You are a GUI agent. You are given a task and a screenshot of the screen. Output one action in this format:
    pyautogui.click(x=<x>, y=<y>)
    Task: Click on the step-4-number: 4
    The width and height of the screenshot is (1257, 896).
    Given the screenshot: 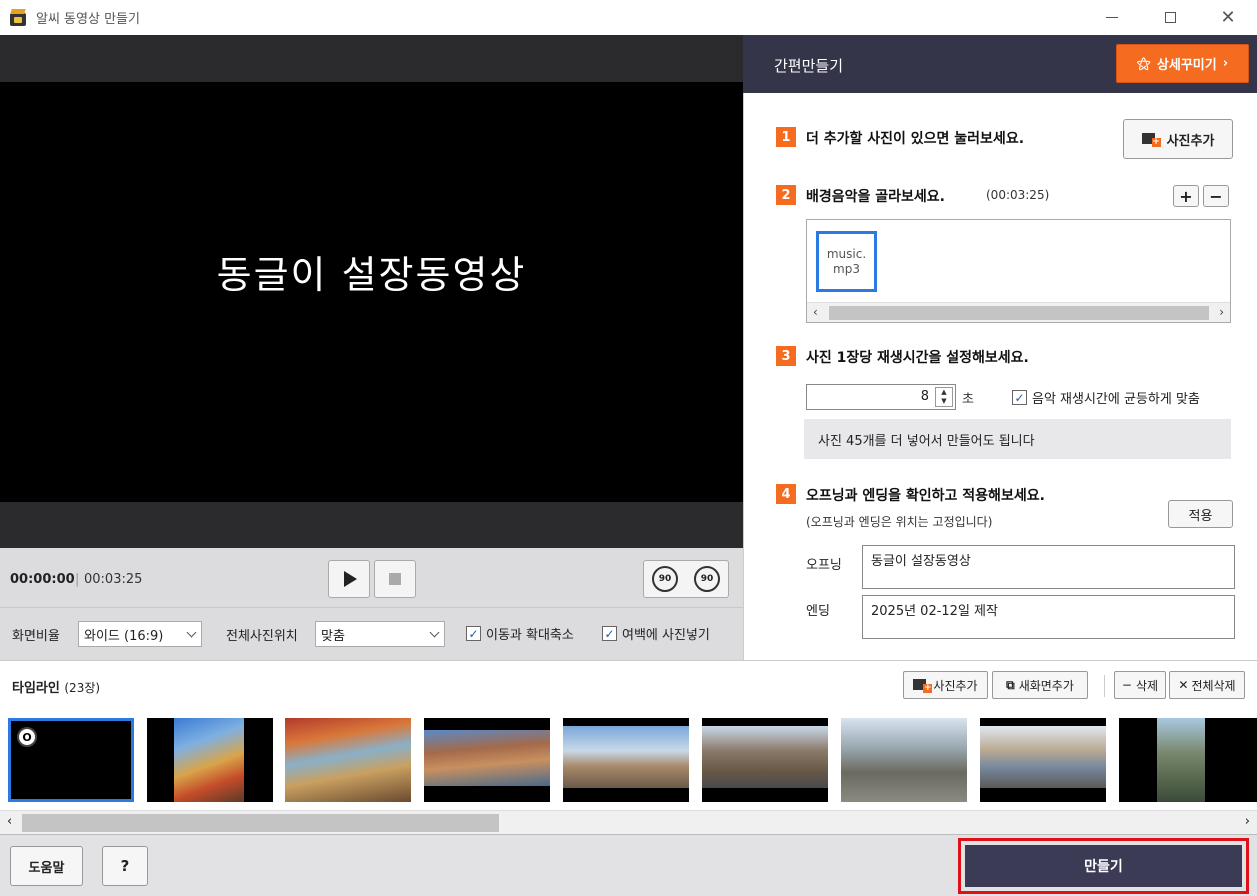 What is the action you would take?
    pyautogui.click(x=786, y=494)
    